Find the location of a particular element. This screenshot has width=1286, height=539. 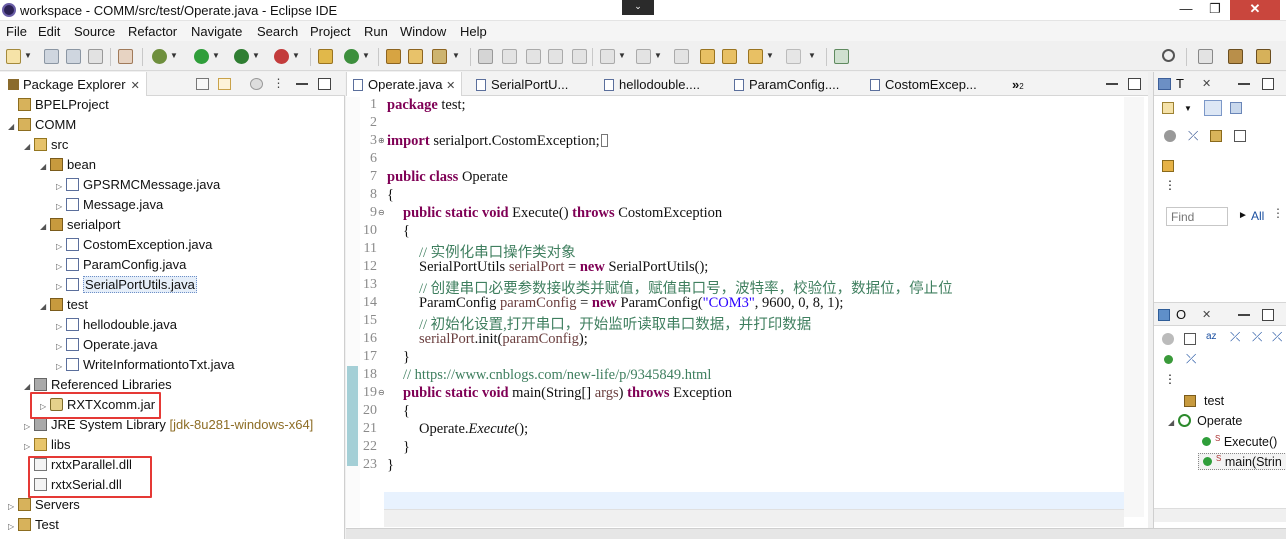

tree-item-test-project: ▷ Test is located at coordinates (33, 525).